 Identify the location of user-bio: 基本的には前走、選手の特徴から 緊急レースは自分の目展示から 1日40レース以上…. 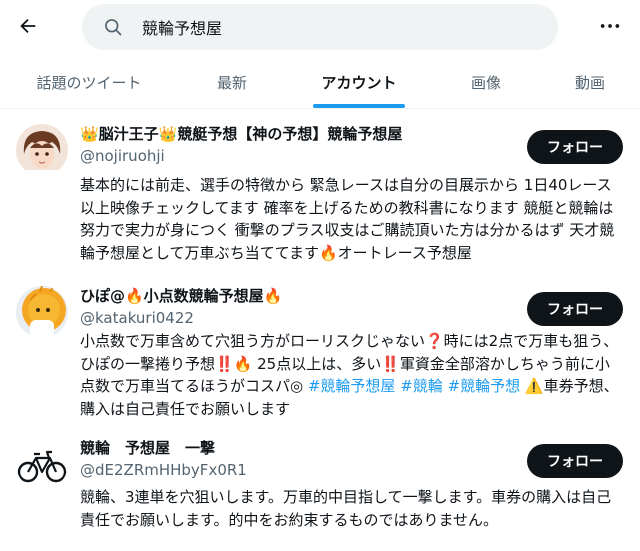
(347, 219).